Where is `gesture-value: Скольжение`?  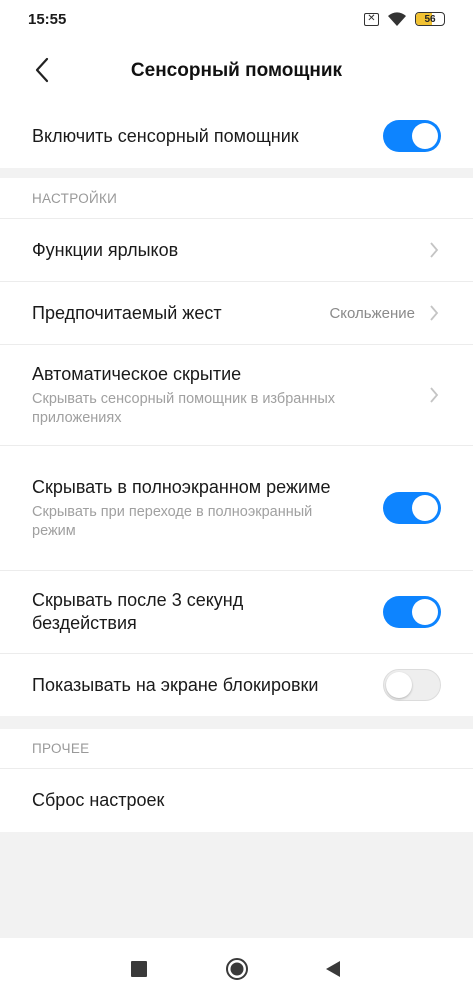
gesture-value: Скольжение is located at coordinates (372, 313).